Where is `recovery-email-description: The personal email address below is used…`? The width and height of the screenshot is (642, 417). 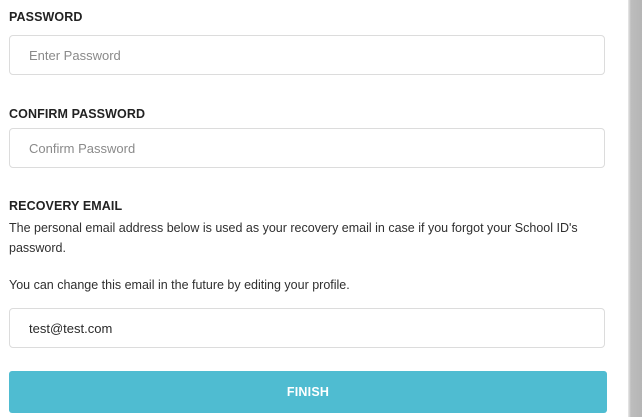 recovery-email-description: The personal email address below is used… is located at coordinates (293, 238).